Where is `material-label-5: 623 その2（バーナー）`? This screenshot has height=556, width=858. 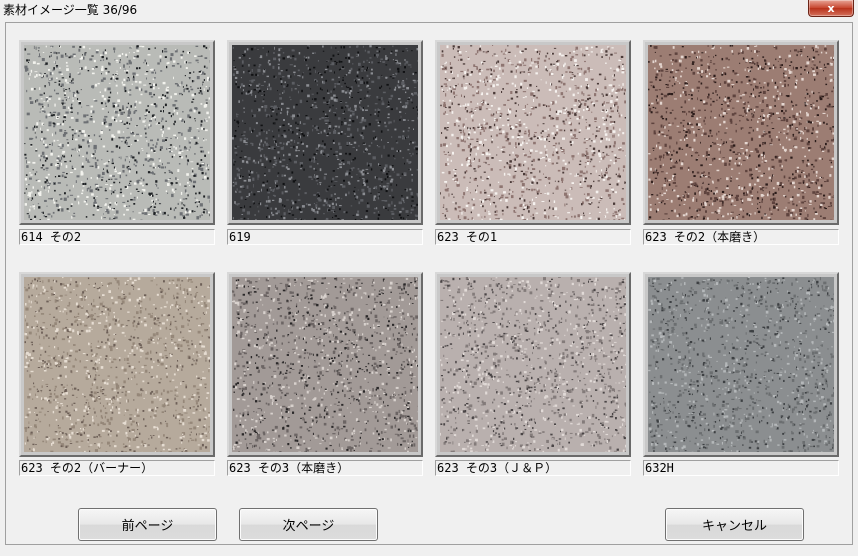 material-label-5: 623 その2（バーナー） is located at coordinates (117, 468).